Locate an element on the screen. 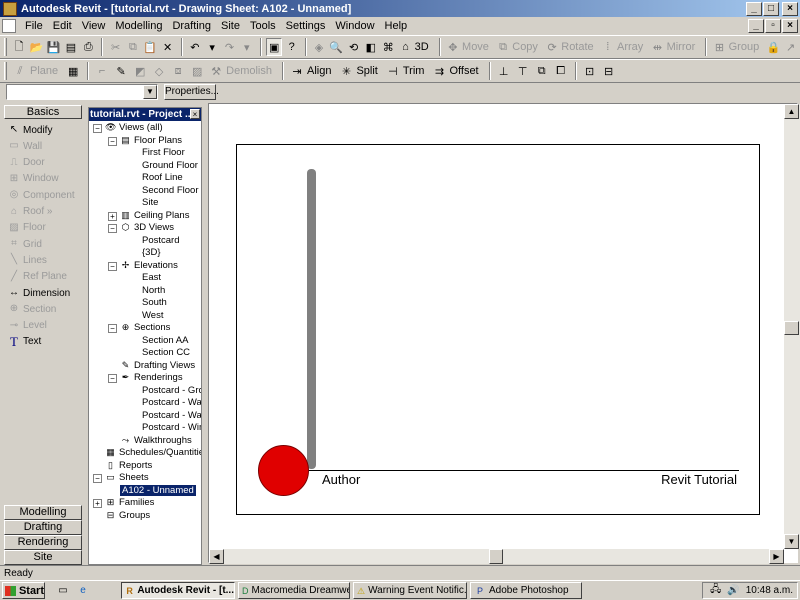 The height and width of the screenshot is (600, 800). tree-item: North is located at coordinates (171, 291).